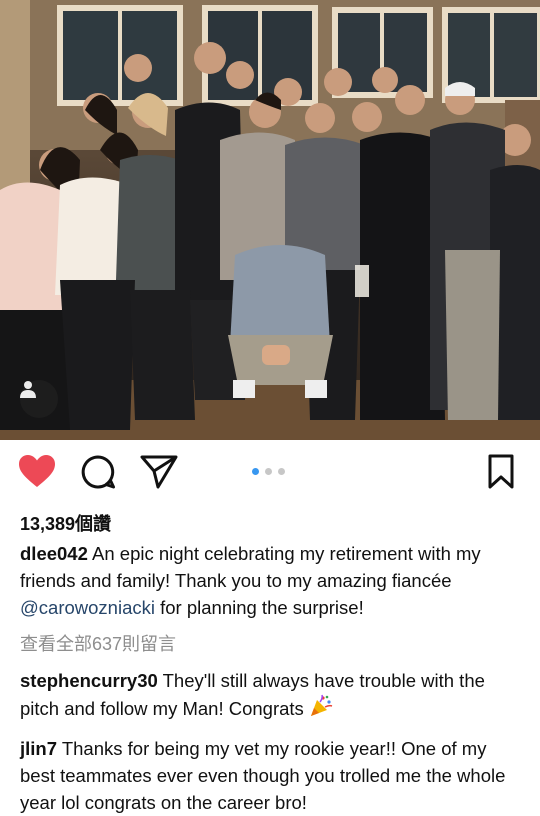 This screenshot has height=816, width=540. I want to click on view-all-comments-link: 查看全部637則留言, so click(98, 643).